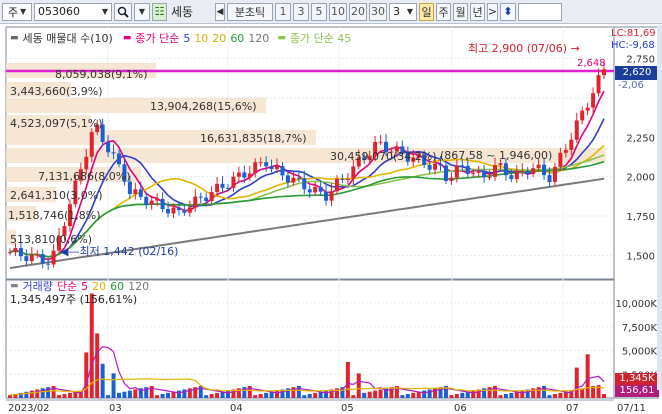 This screenshot has width=662, height=414. Describe the element at coordinates (70, 251) in the screenshot. I see `arrow-left-icon: ◀—` at that location.